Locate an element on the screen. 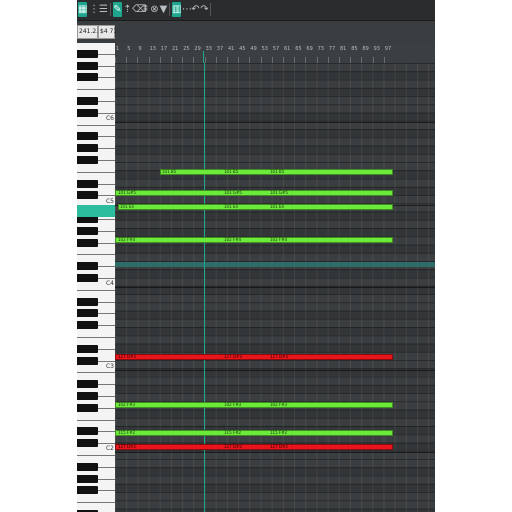 The height and width of the screenshot is (512, 512). ruler-label: 45 is located at coordinates (242, 49).